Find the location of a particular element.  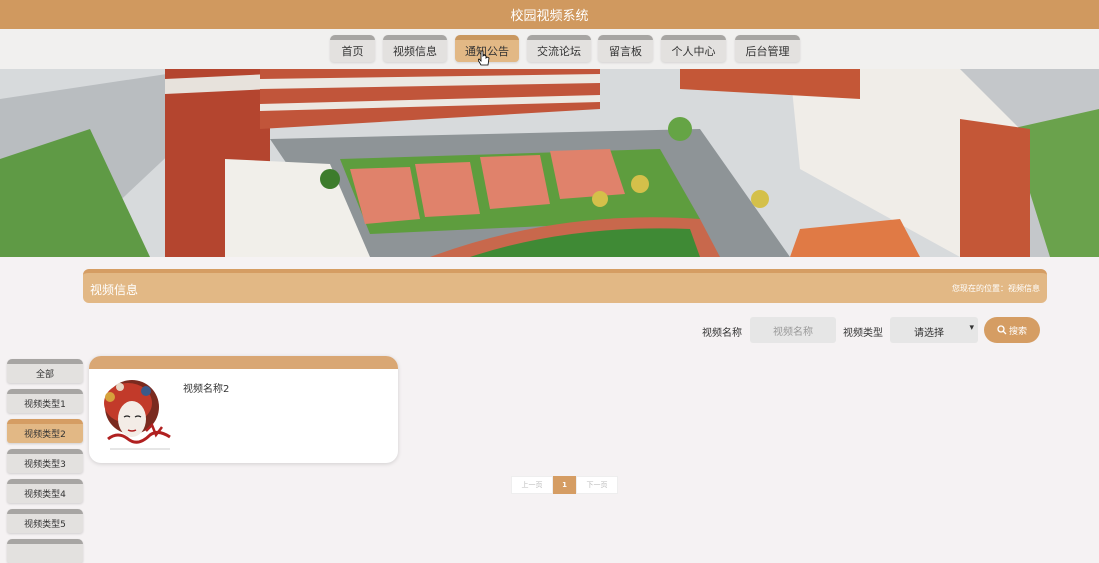

category-type-2: 视频类型2 is located at coordinates (45, 431).